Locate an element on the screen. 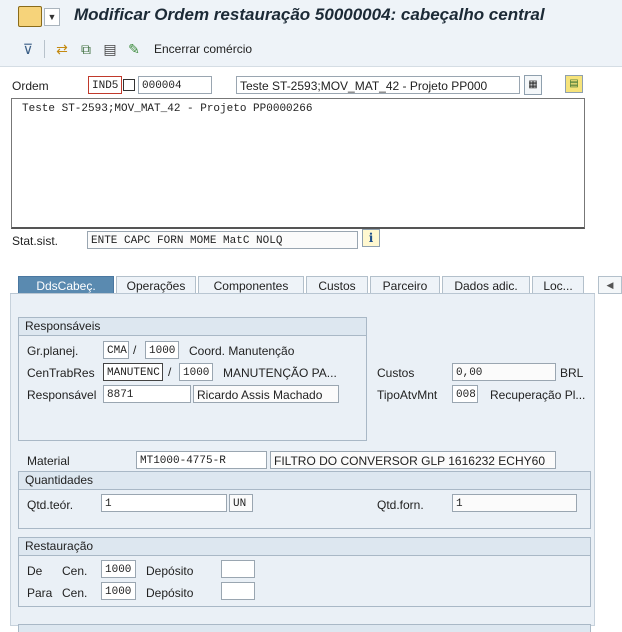 Image resolution: width=622 pixels, height=632 pixels. restoration-title: Restauração is located at coordinates (304, 547).